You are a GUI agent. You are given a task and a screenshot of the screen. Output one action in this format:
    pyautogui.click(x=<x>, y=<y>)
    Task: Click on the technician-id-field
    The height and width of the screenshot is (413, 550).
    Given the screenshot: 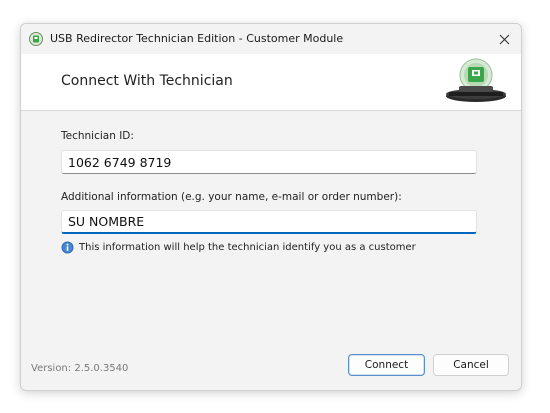 What is the action you would take?
    pyautogui.click(x=269, y=162)
    